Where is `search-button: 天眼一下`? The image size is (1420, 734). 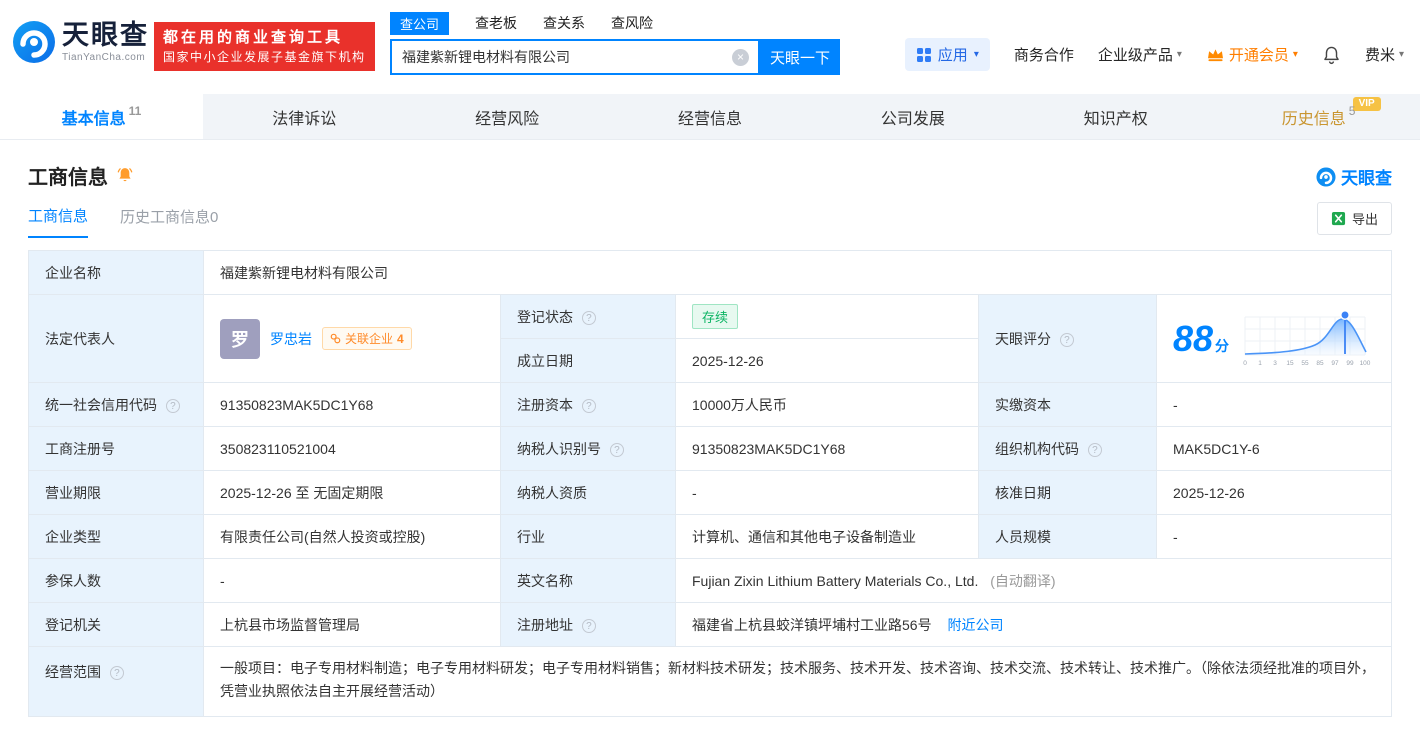 search-button: 天眼一下 is located at coordinates (800, 57).